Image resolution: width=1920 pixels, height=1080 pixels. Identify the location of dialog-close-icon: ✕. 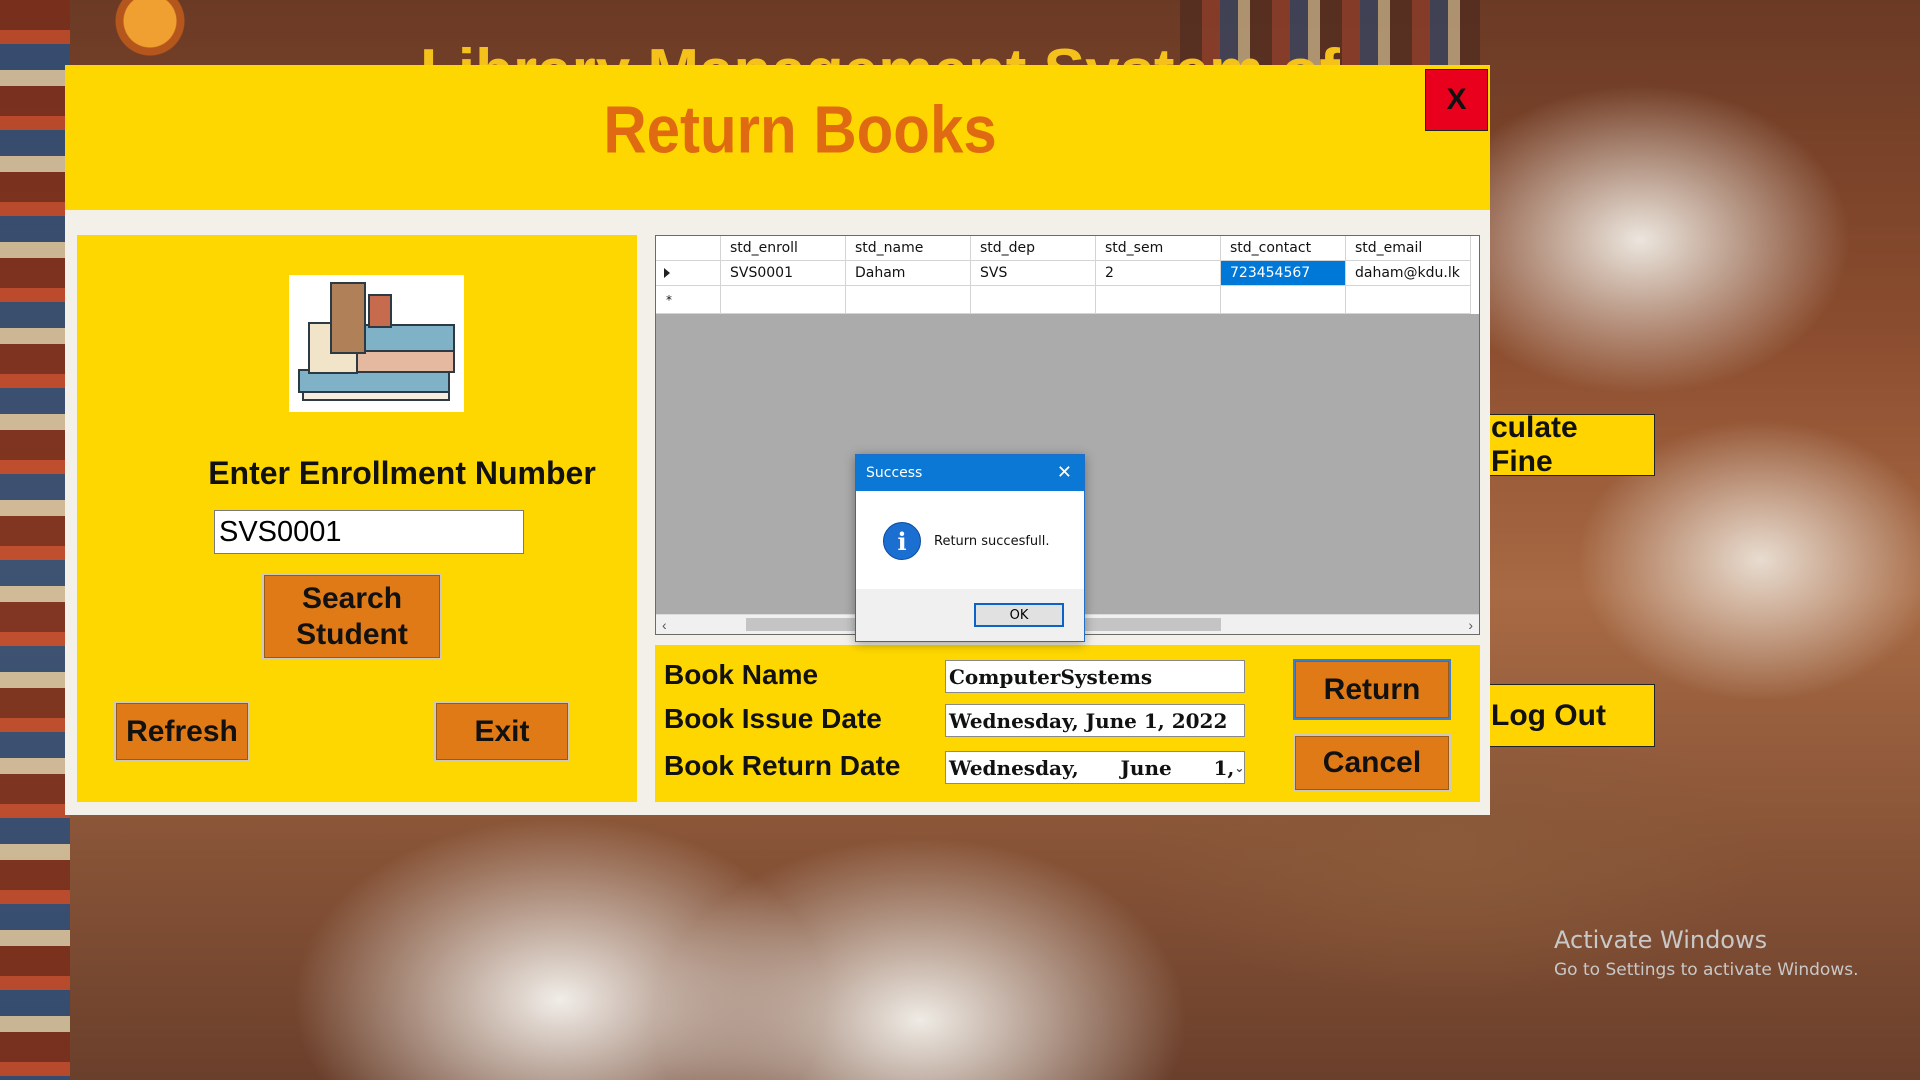
(1064, 472).